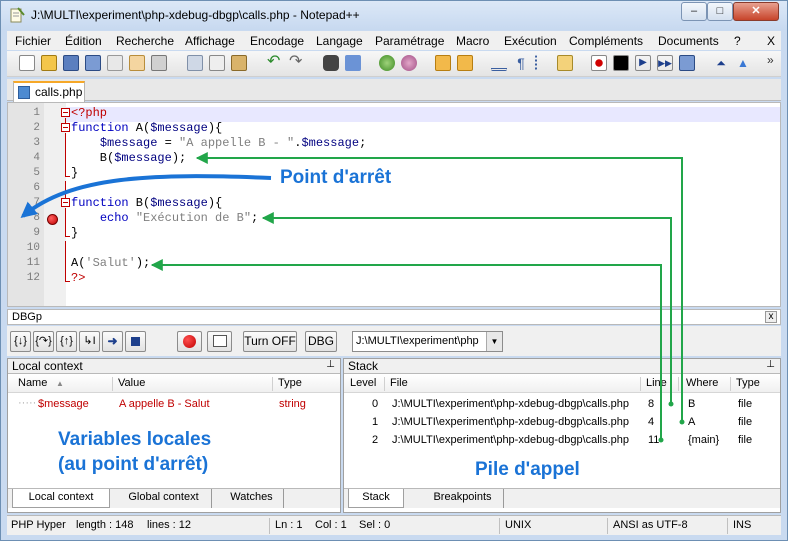 The image size is (788, 541). I want to click on stack-annotation: Pile d'appel, so click(527, 469).